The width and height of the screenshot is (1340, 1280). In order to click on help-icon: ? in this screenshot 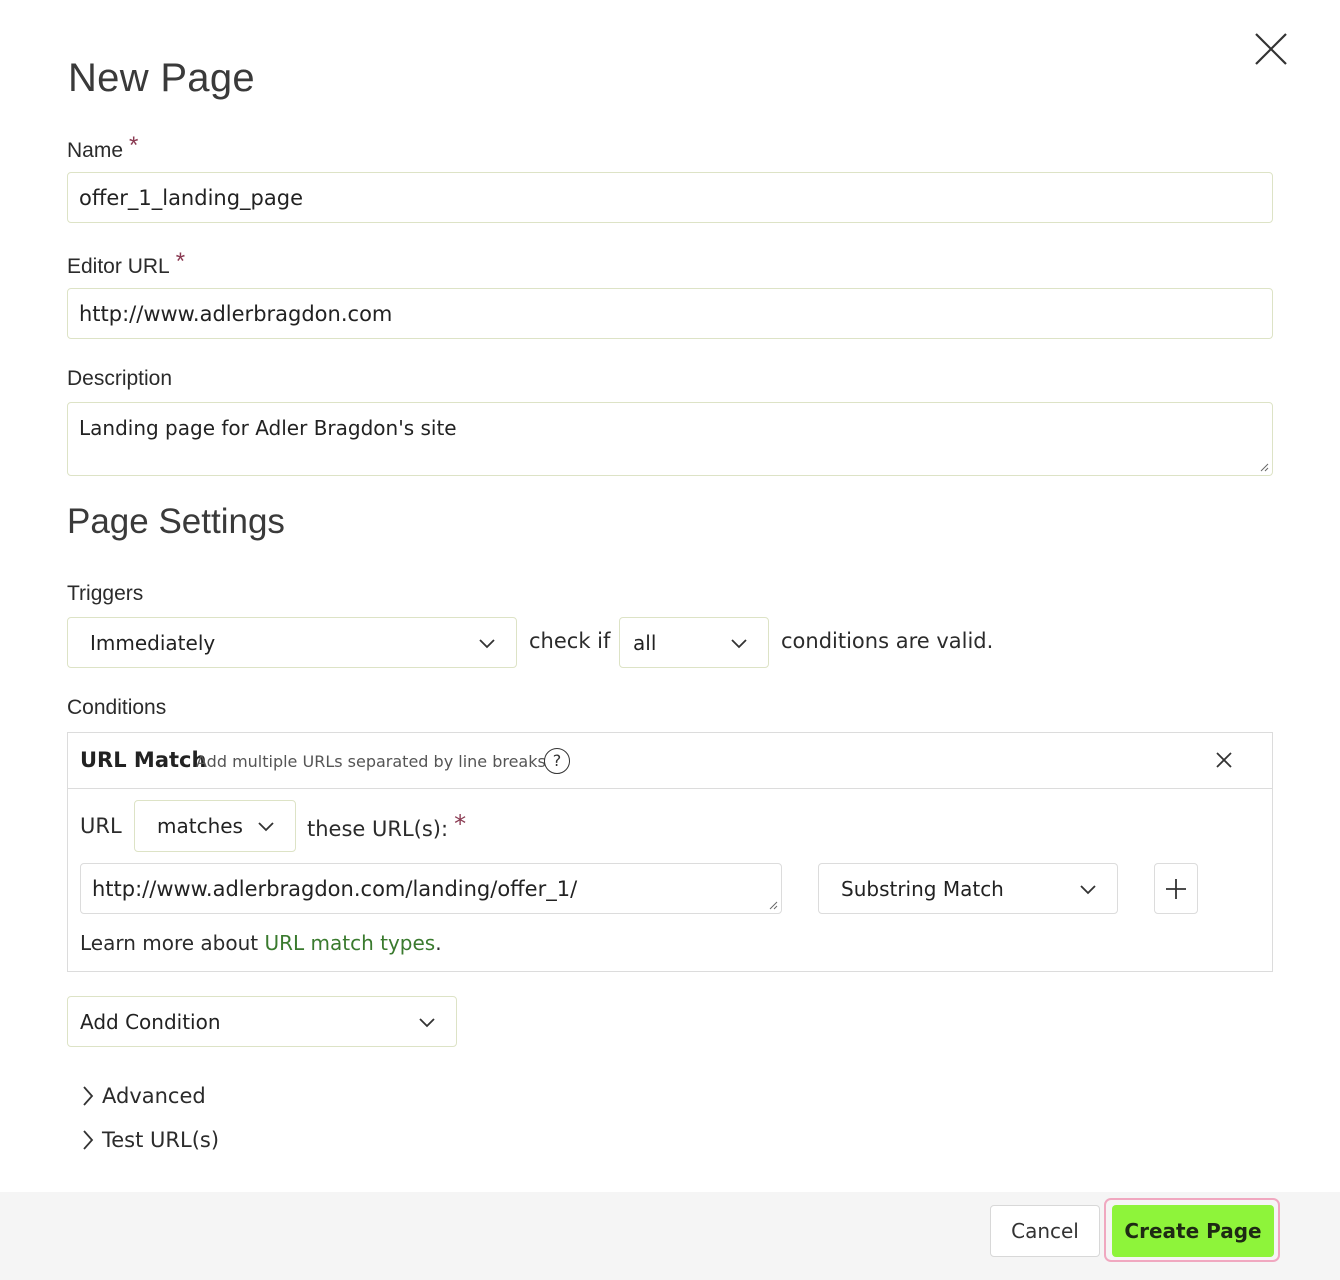, I will do `click(557, 761)`.